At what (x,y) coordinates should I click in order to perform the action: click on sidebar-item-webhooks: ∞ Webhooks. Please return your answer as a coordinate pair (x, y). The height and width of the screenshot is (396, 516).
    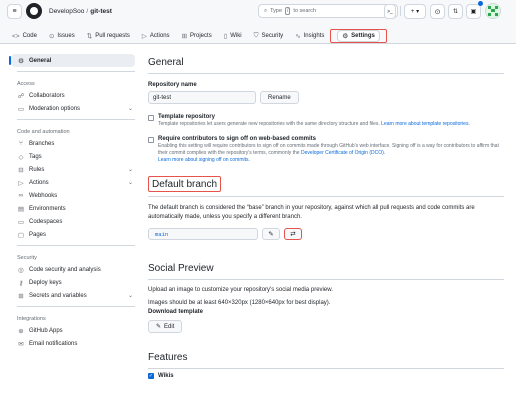
    Looking at the image, I should click on (73, 195).